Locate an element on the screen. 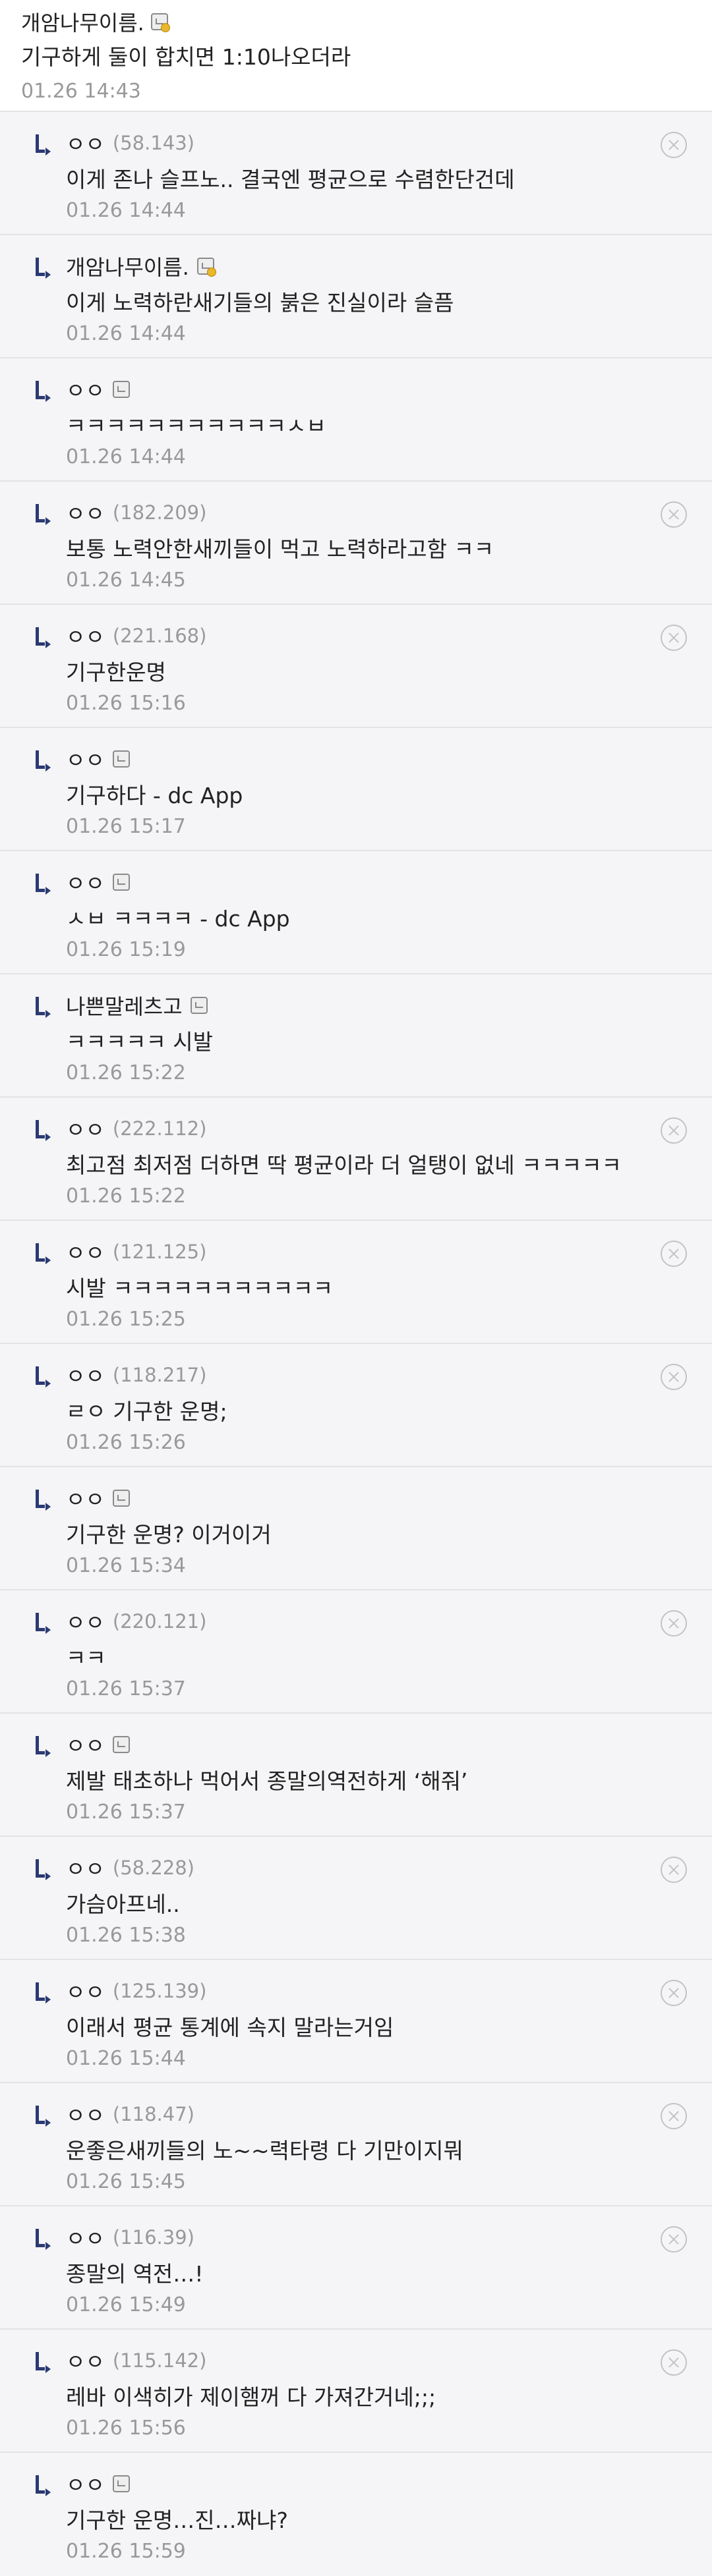 The width and height of the screenshot is (712, 2576). reply-nick: 개암나무이름. is located at coordinates (127, 266).